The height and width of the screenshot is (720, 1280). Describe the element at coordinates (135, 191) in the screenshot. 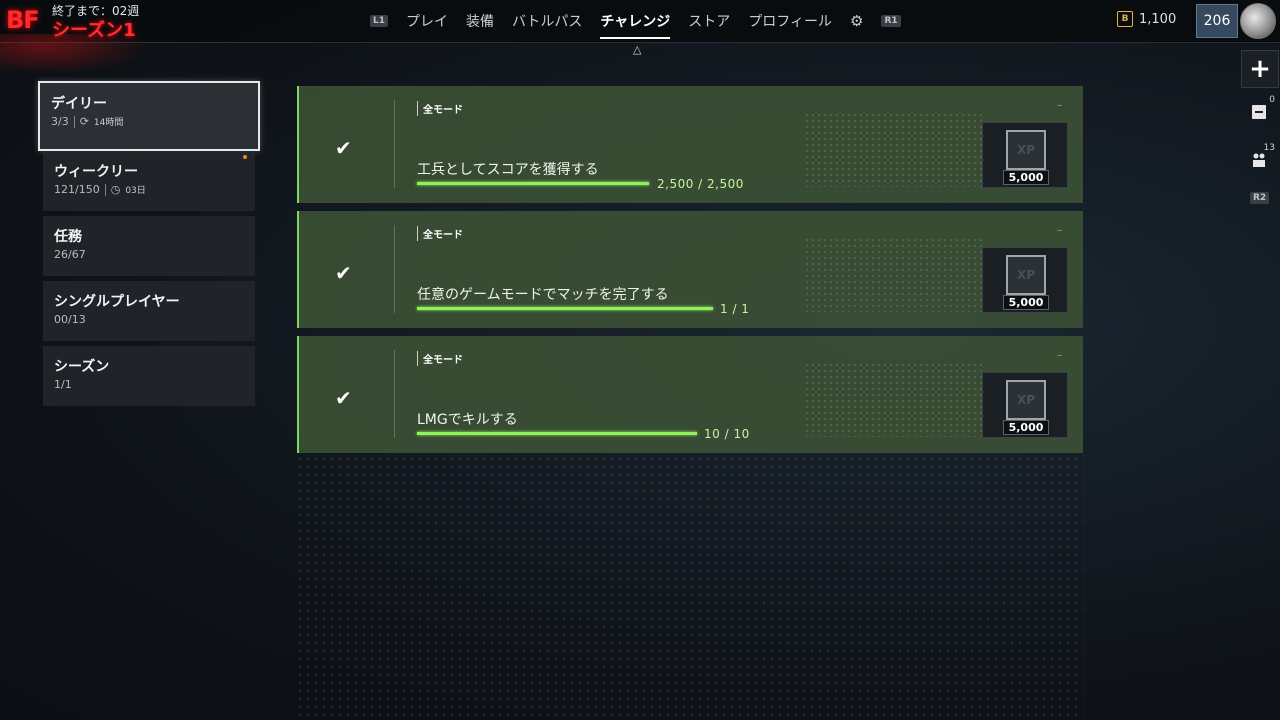

I see `category-timer: 03日` at that location.